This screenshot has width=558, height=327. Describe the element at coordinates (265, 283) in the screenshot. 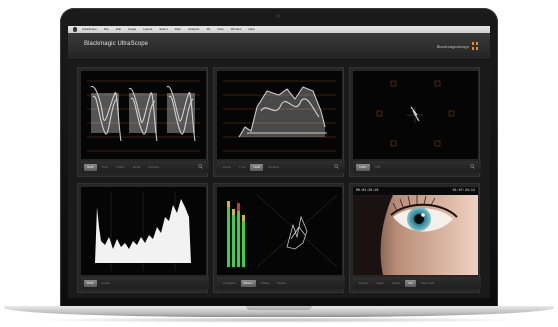

I see `tab-audio-2: Phase` at that location.